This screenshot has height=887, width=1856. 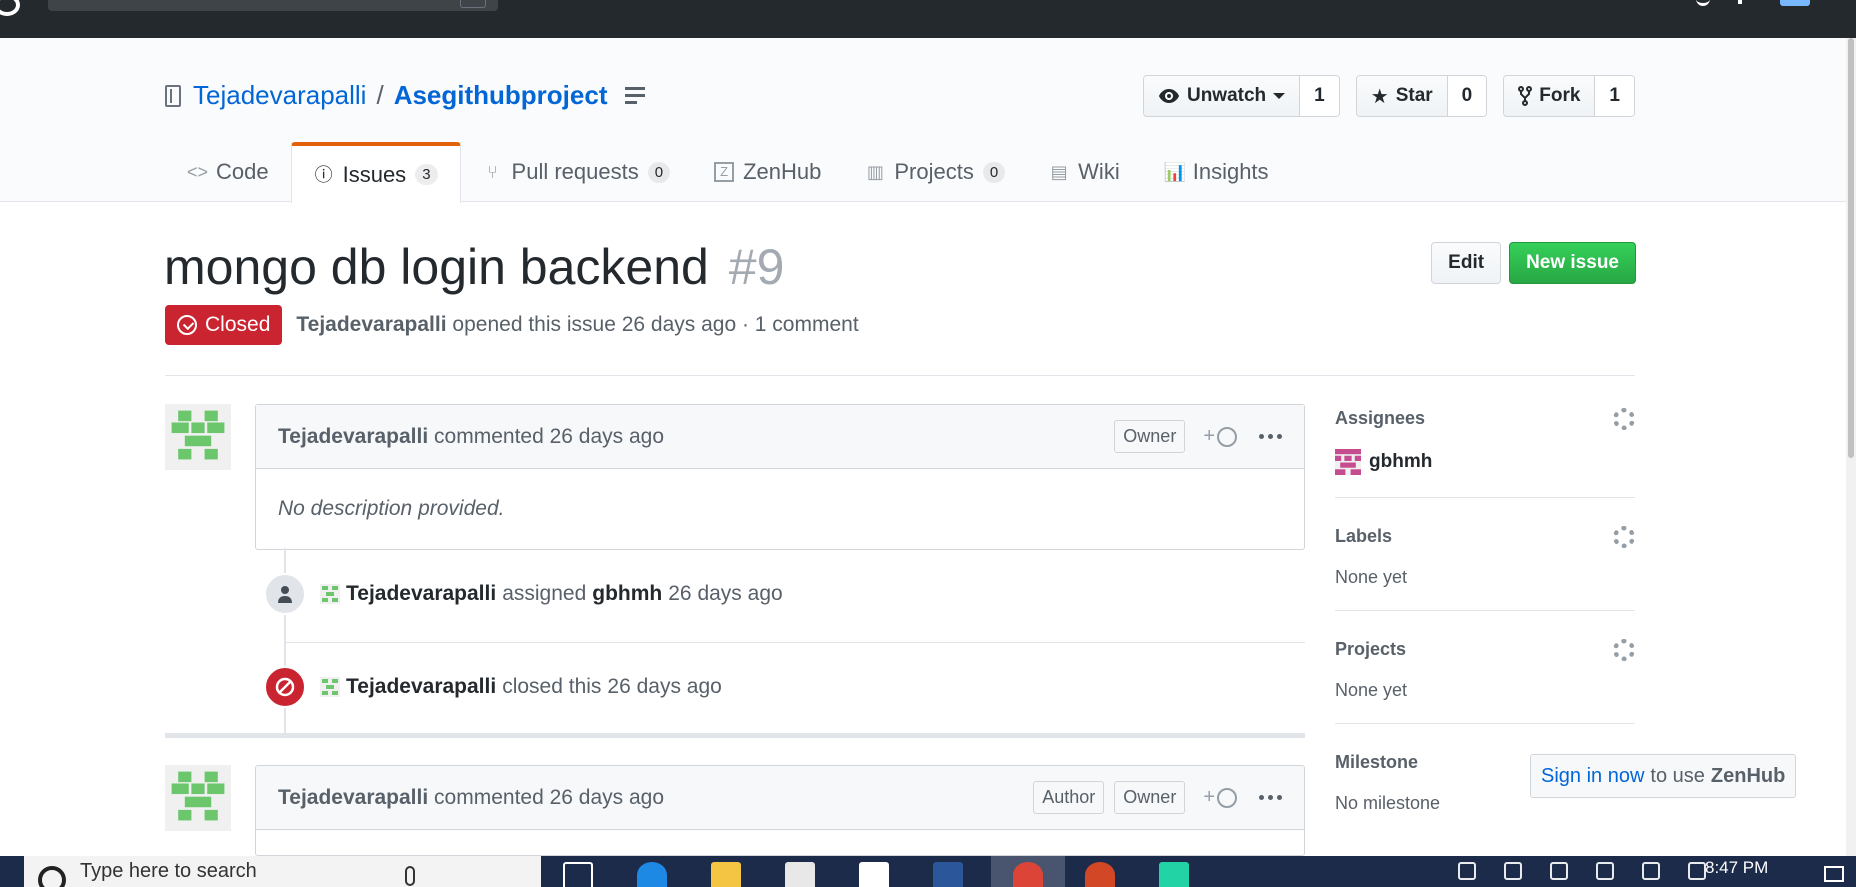 I want to click on event-verb: assigned, so click(x=544, y=593).